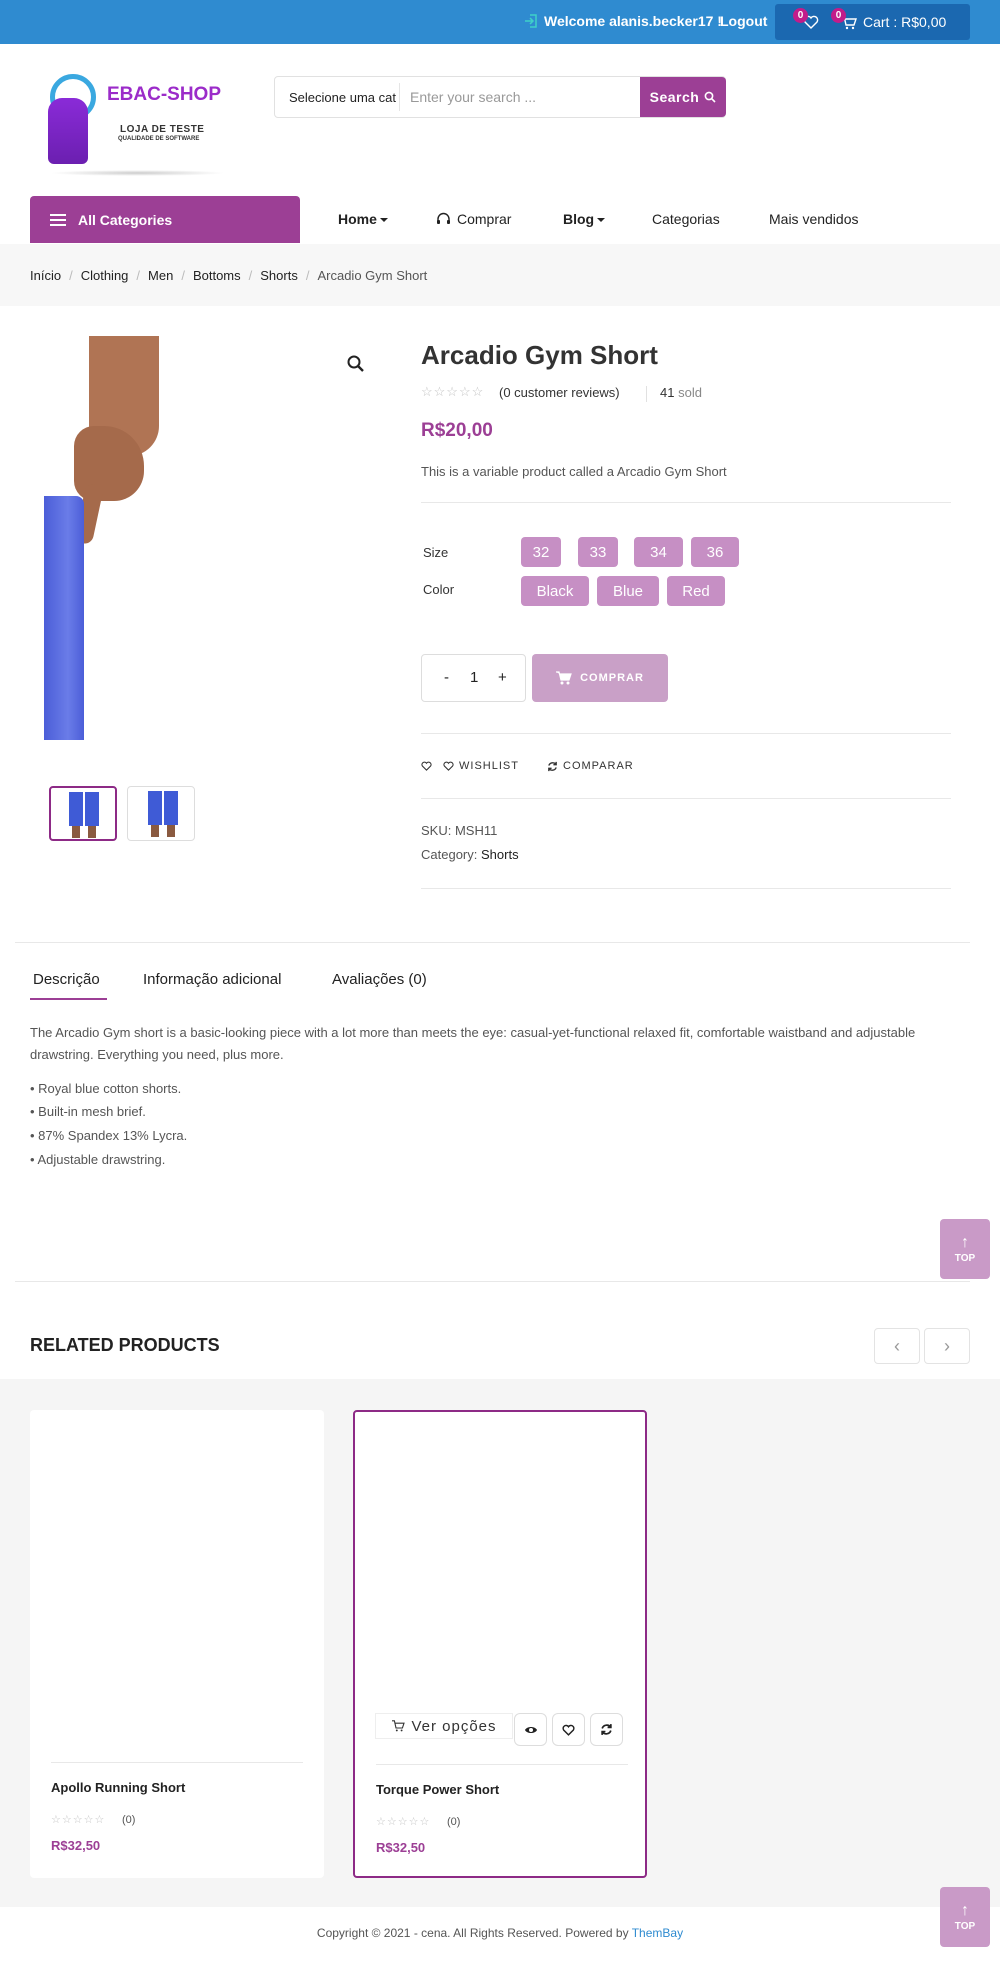 The image size is (1000, 1984). What do you see at coordinates (965, 1258) in the screenshot?
I see `scroll-to-top-label: TOP` at bounding box center [965, 1258].